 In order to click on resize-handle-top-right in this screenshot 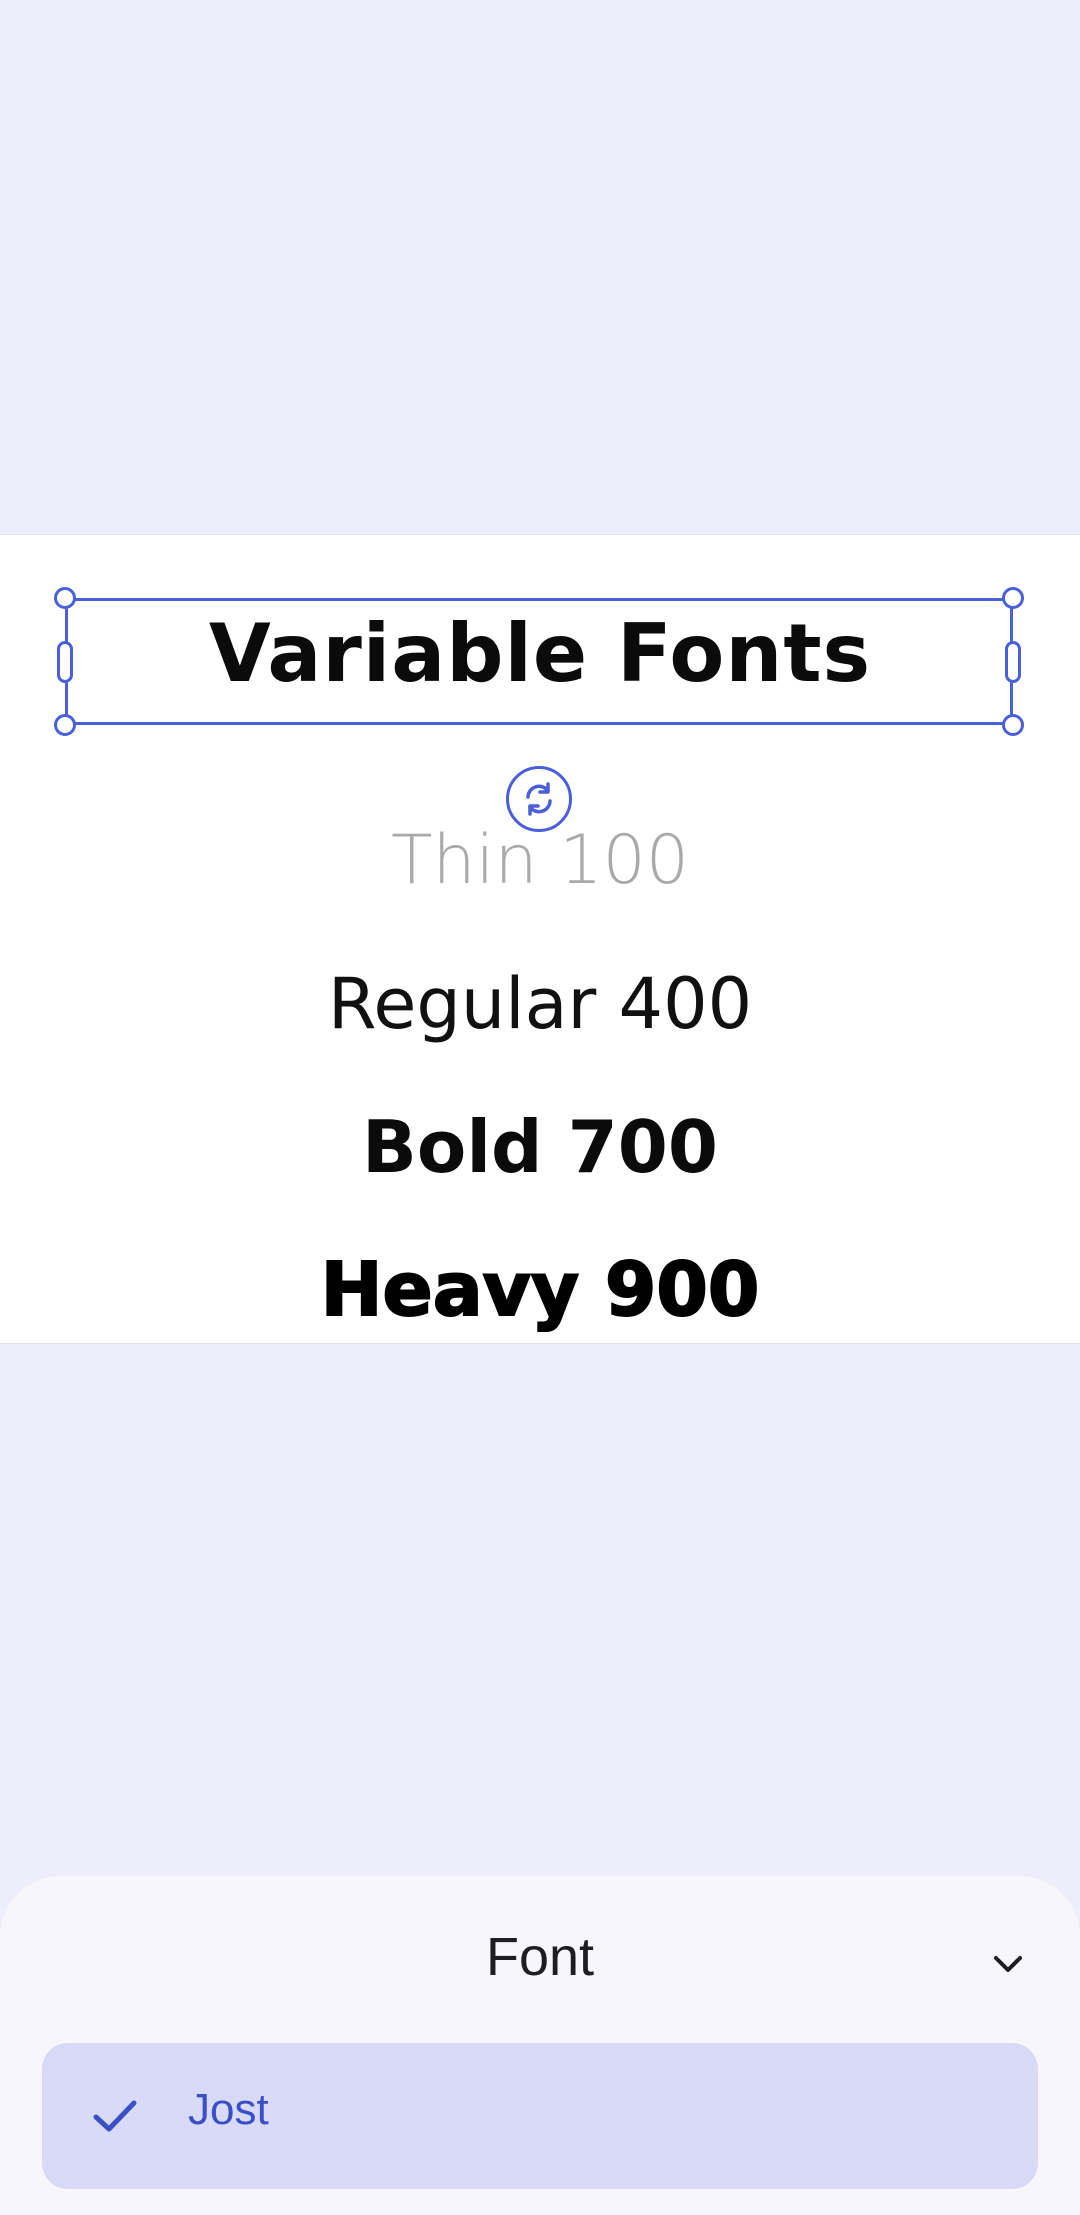, I will do `click(1013, 598)`.